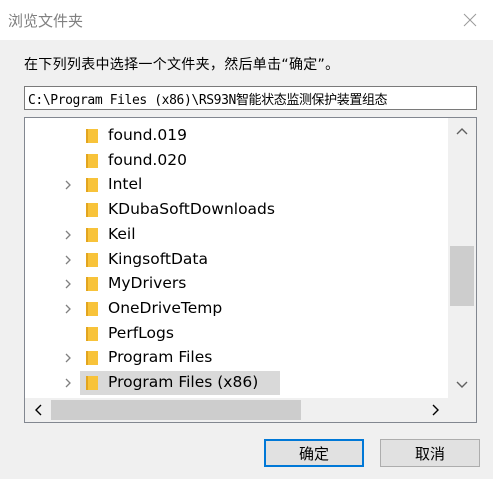 The width and height of the screenshot is (493, 479). Describe the element at coordinates (160, 357) in the screenshot. I see `tree-item-label: Program Files` at that location.